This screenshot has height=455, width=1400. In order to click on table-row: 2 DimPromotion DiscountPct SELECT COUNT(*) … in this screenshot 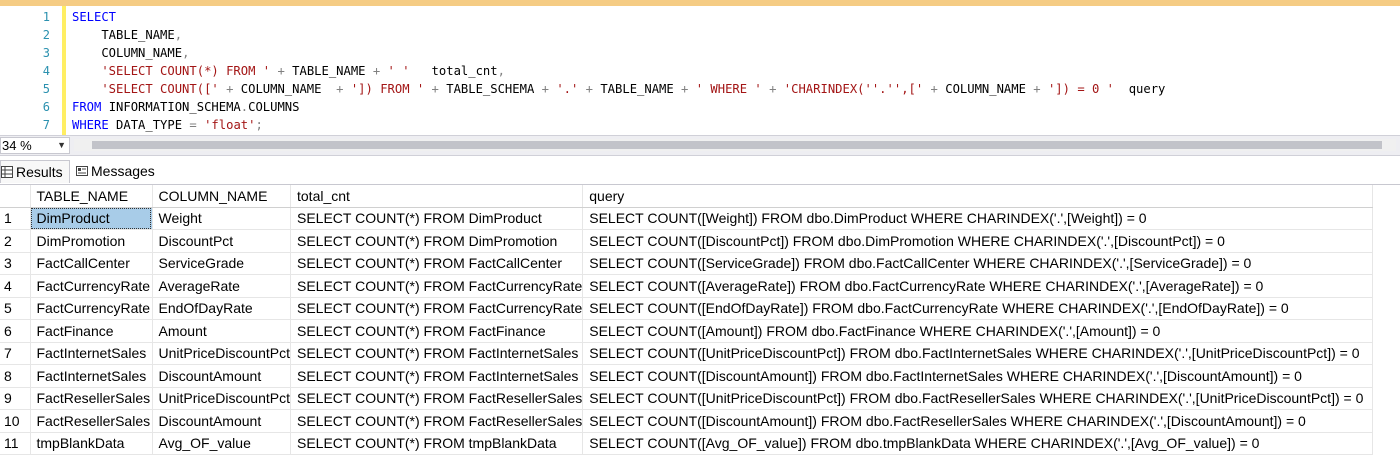, I will do `click(687, 241)`.